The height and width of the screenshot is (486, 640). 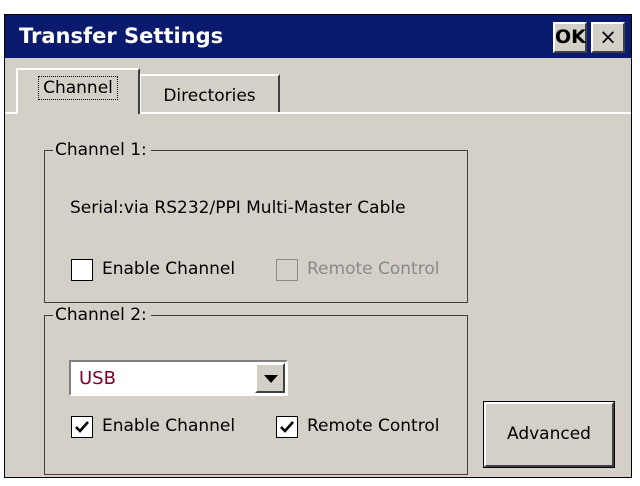 What do you see at coordinates (82, 270) in the screenshot?
I see `channel-1-enable-checkbox` at bounding box center [82, 270].